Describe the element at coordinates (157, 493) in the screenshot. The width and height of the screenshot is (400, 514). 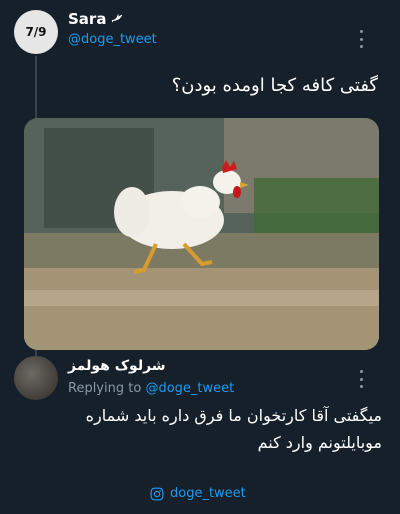
I see `instagram-icon` at that location.